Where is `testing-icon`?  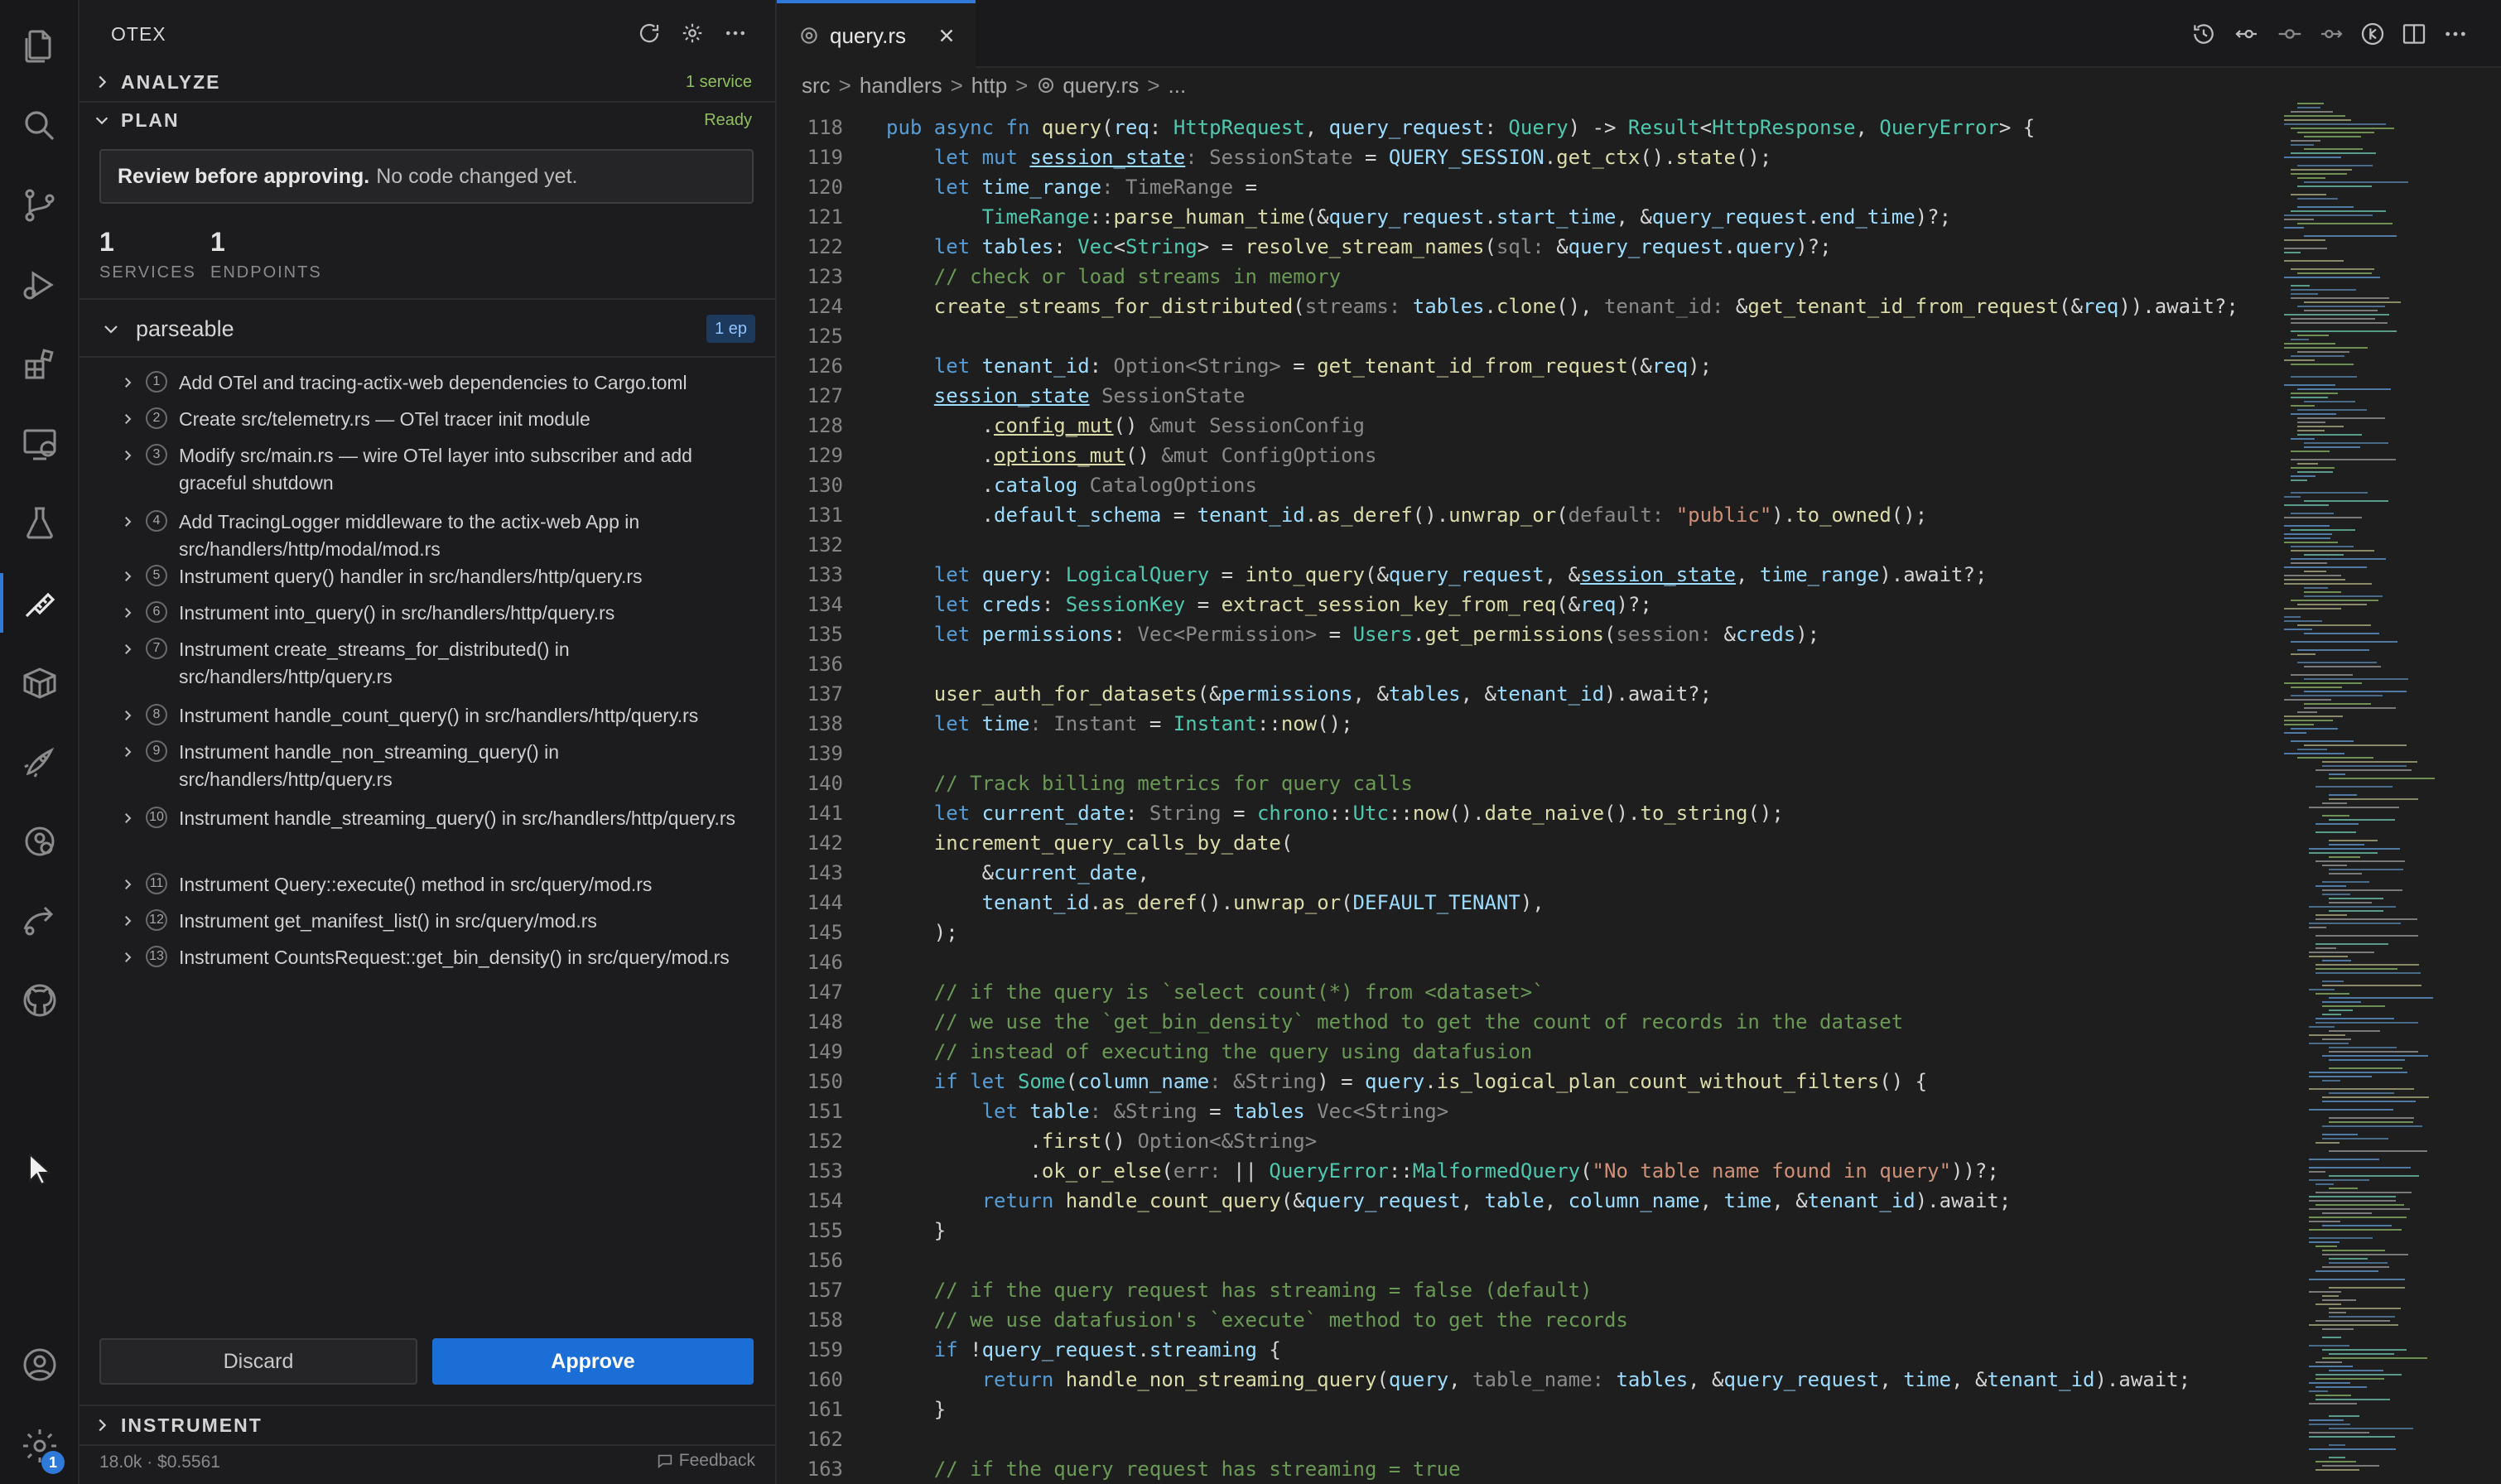 testing-icon is located at coordinates (40, 523).